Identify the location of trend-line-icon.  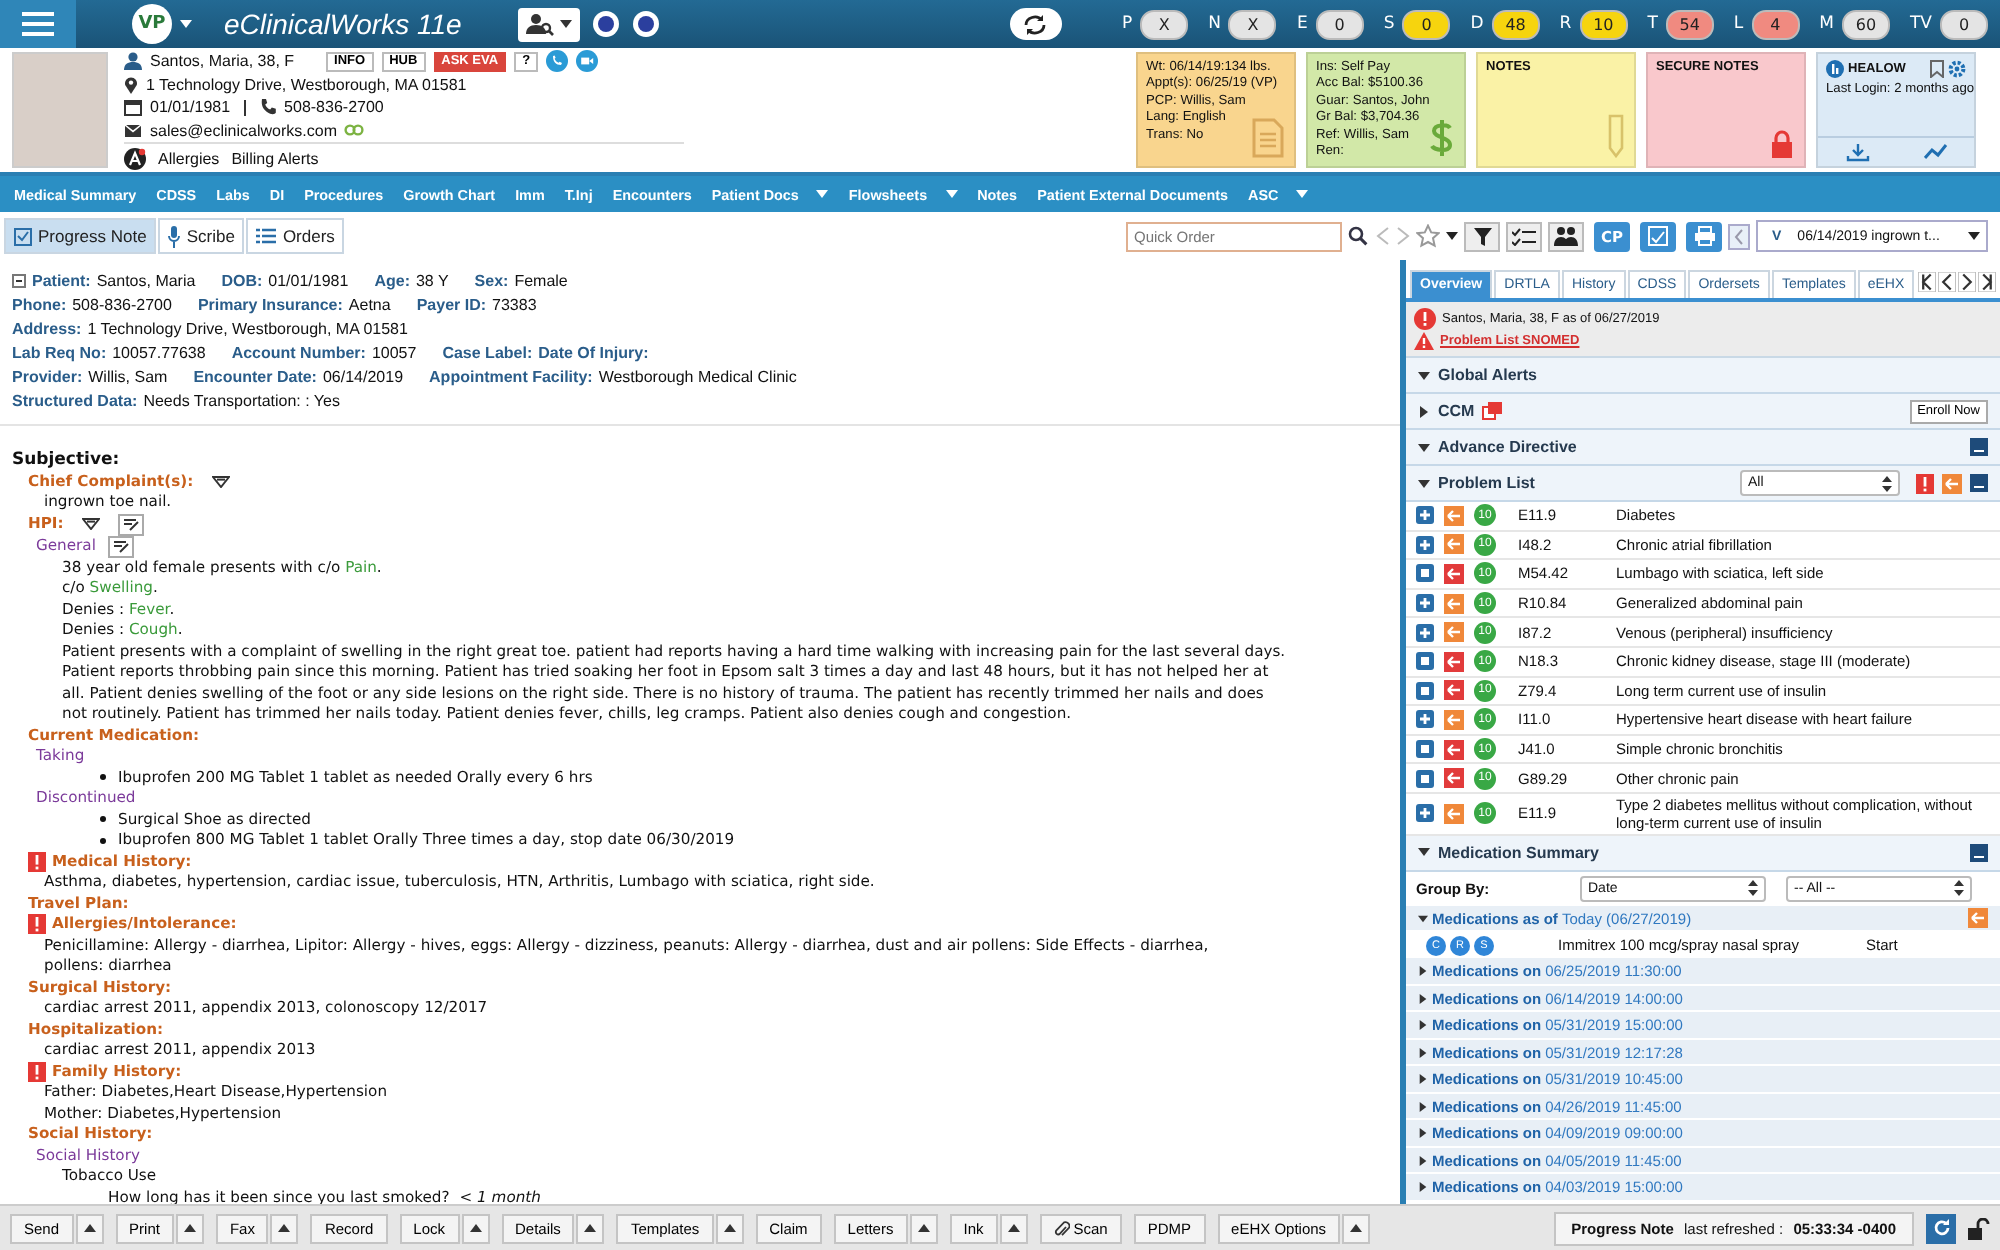
(1935, 152).